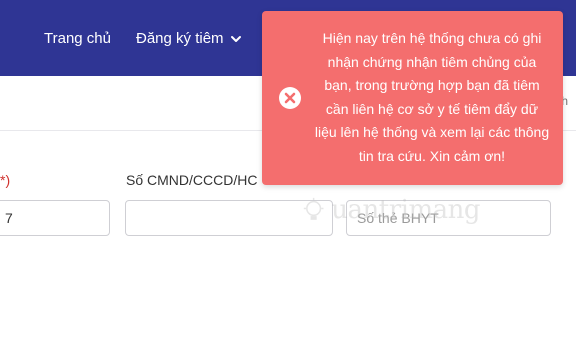 The width and height of the screenshot is (576, 346). I want to click on left-input-value: 7, so click(9, 218).